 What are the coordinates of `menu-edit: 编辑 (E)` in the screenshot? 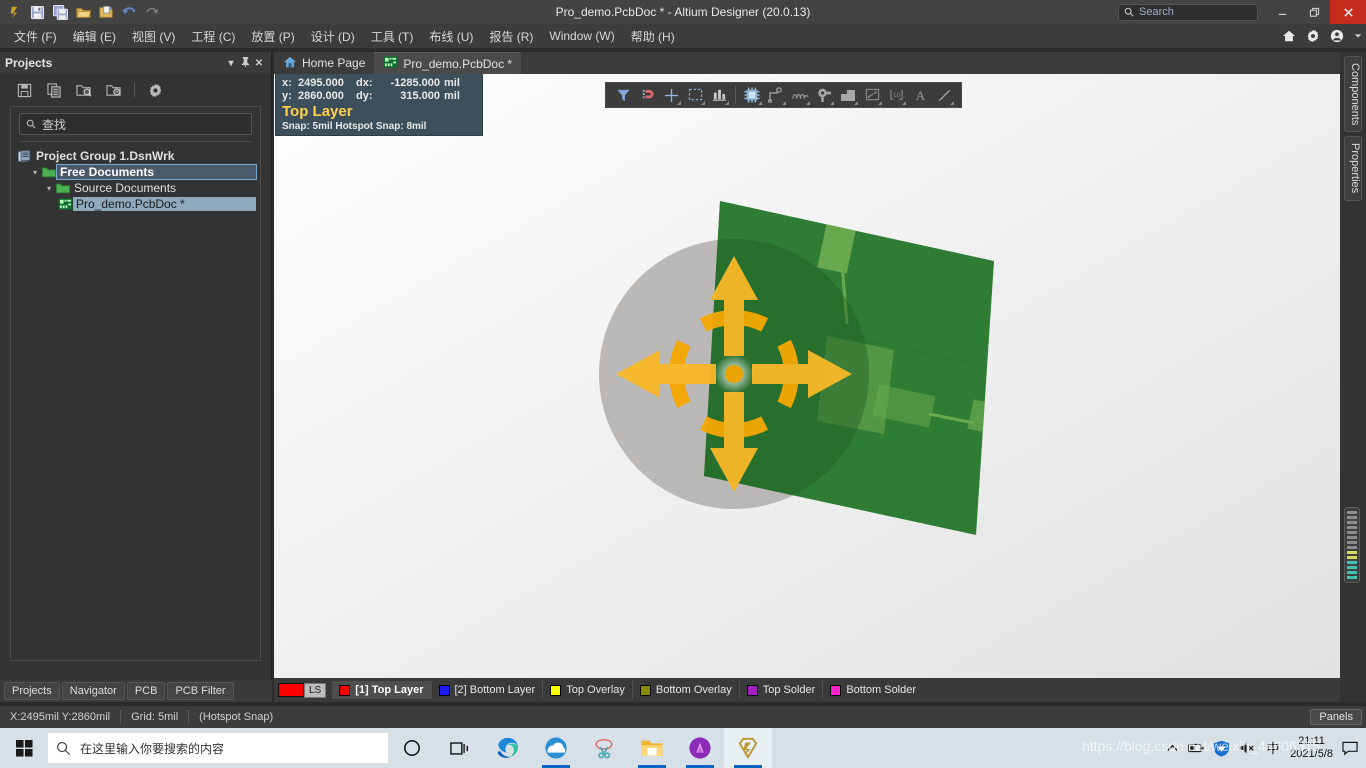 It's located at (94, 36).